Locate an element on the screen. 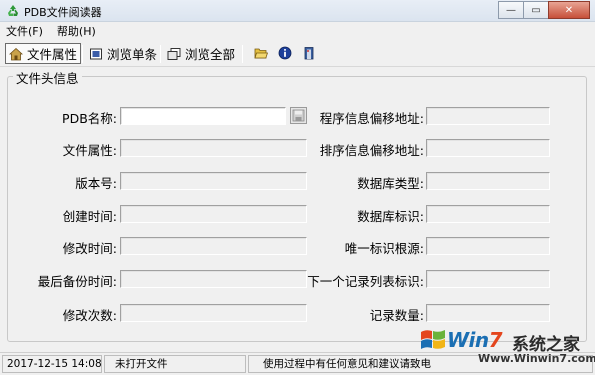 The height and width of the screenshot is (375, 595). created-time-field is located at coordinates (213, 214).